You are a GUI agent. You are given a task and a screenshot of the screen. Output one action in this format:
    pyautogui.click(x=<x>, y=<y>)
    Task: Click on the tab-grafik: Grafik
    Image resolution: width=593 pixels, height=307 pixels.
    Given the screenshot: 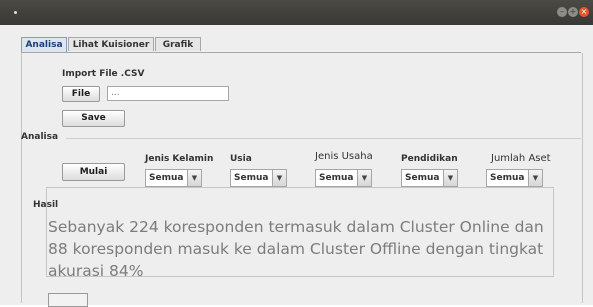 What is the action you would take?
    pyautogui.click(x=178, y=44)
    